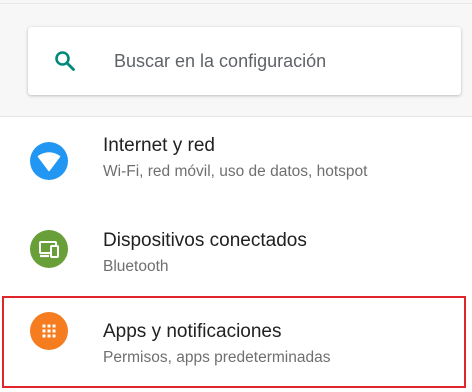 This screenshot has width=472, height=392. I want to click on list-divider, so click(236, 116).